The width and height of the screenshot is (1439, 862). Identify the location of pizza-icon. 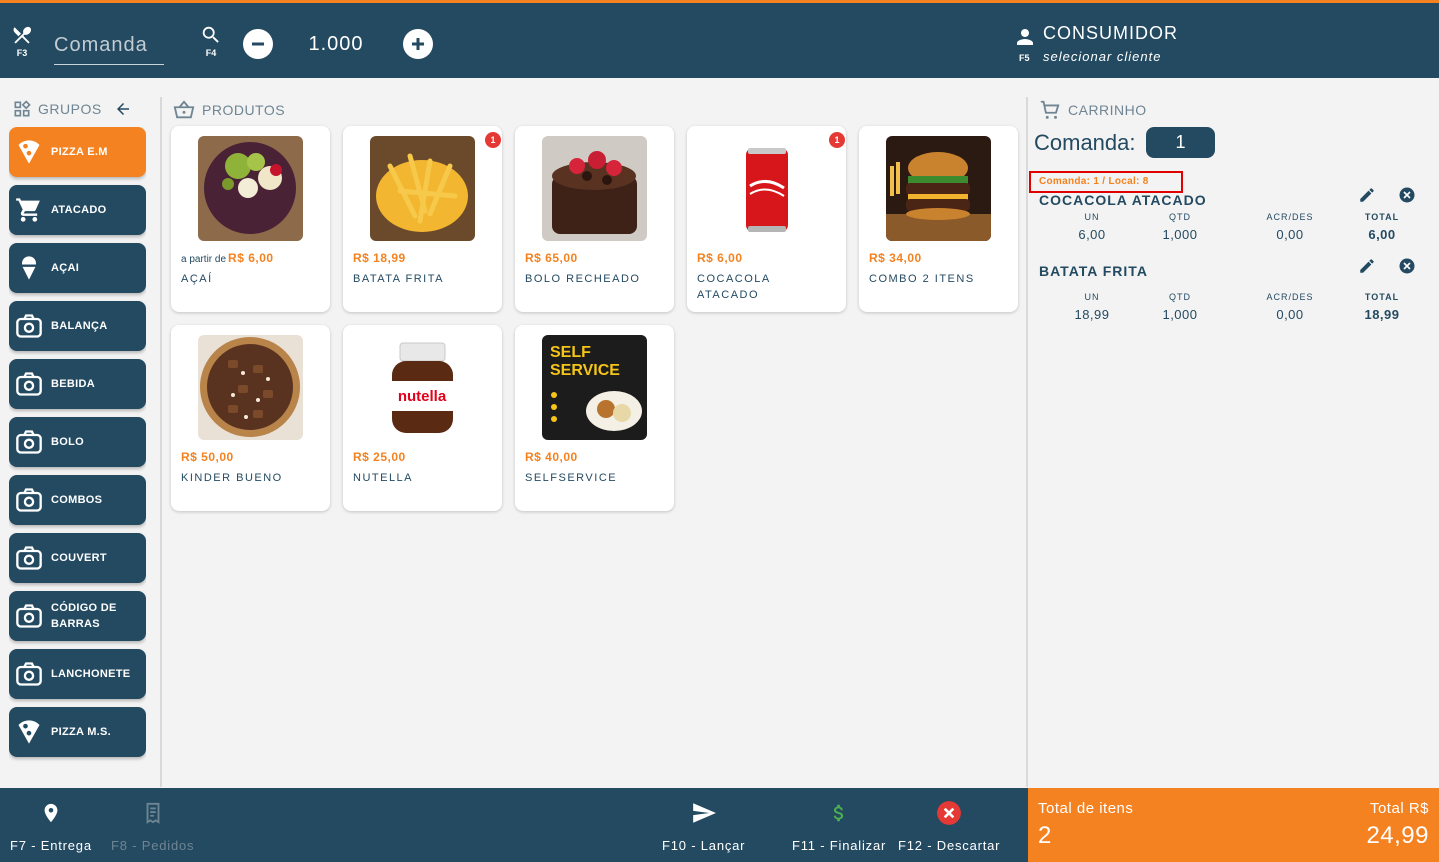
(29, 732).